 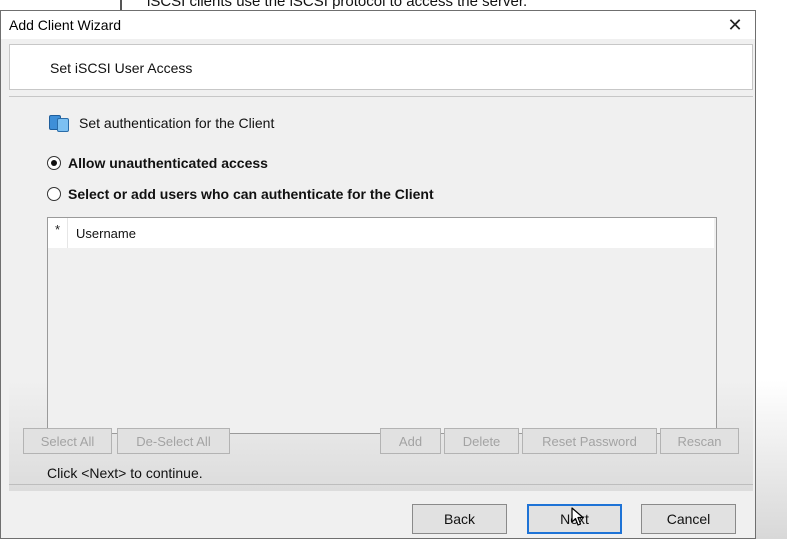 What do you see at coordinates (577, 516) in the screenshot?
I see `mouse-cursor-icon` at bounding box center [577, 516].